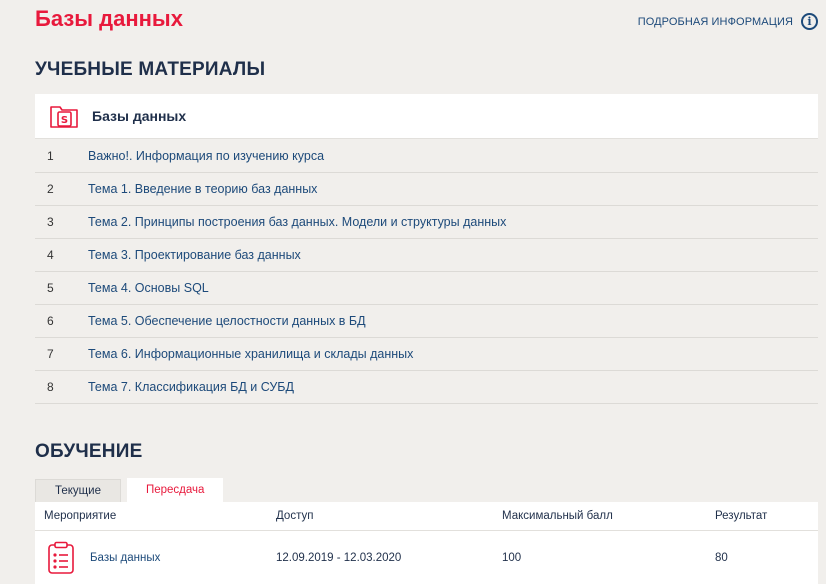 Image resolution: width=826 pixels, height=584 pixels. I want to click on event-link: Базы данных, so click(125, 558).